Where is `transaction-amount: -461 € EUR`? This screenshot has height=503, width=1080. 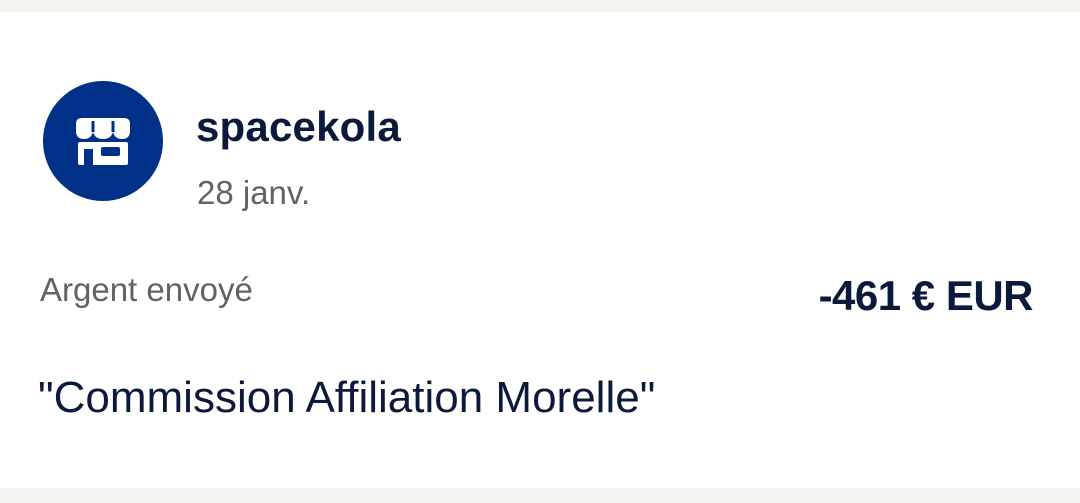
transaction-amount: -461 € EUR is located at coordinates (926, 295).